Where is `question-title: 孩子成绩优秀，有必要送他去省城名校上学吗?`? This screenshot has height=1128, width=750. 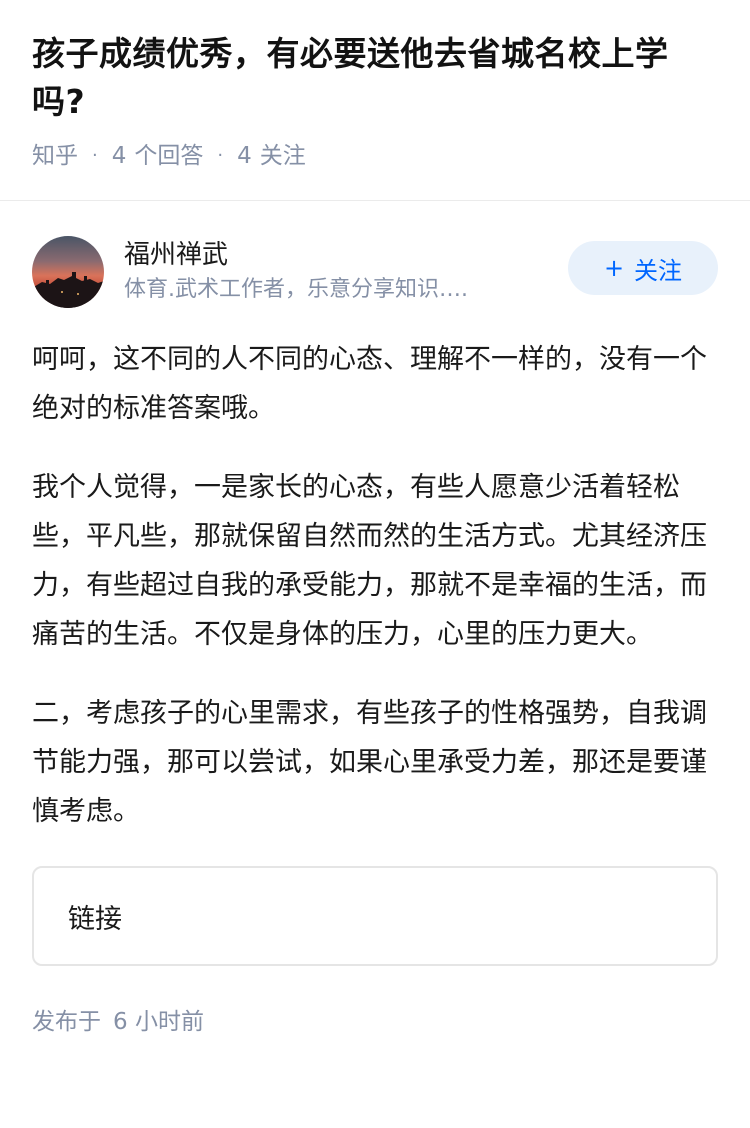
question-title: 孩子成绩优秀，有必要送他去省城名校上学吗? is located at coordinates (375, 78).